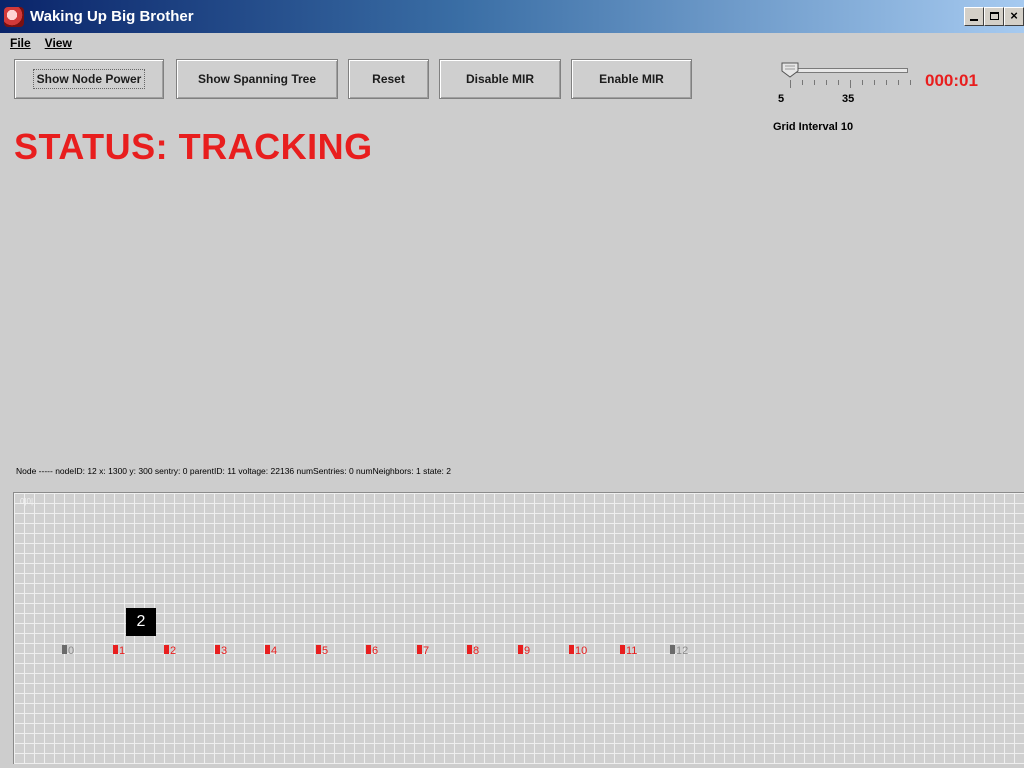  What do you see at coordinates (325, 651) in the screenshot?
I see `node-id-label: 5` at bounding box center [325, 651].